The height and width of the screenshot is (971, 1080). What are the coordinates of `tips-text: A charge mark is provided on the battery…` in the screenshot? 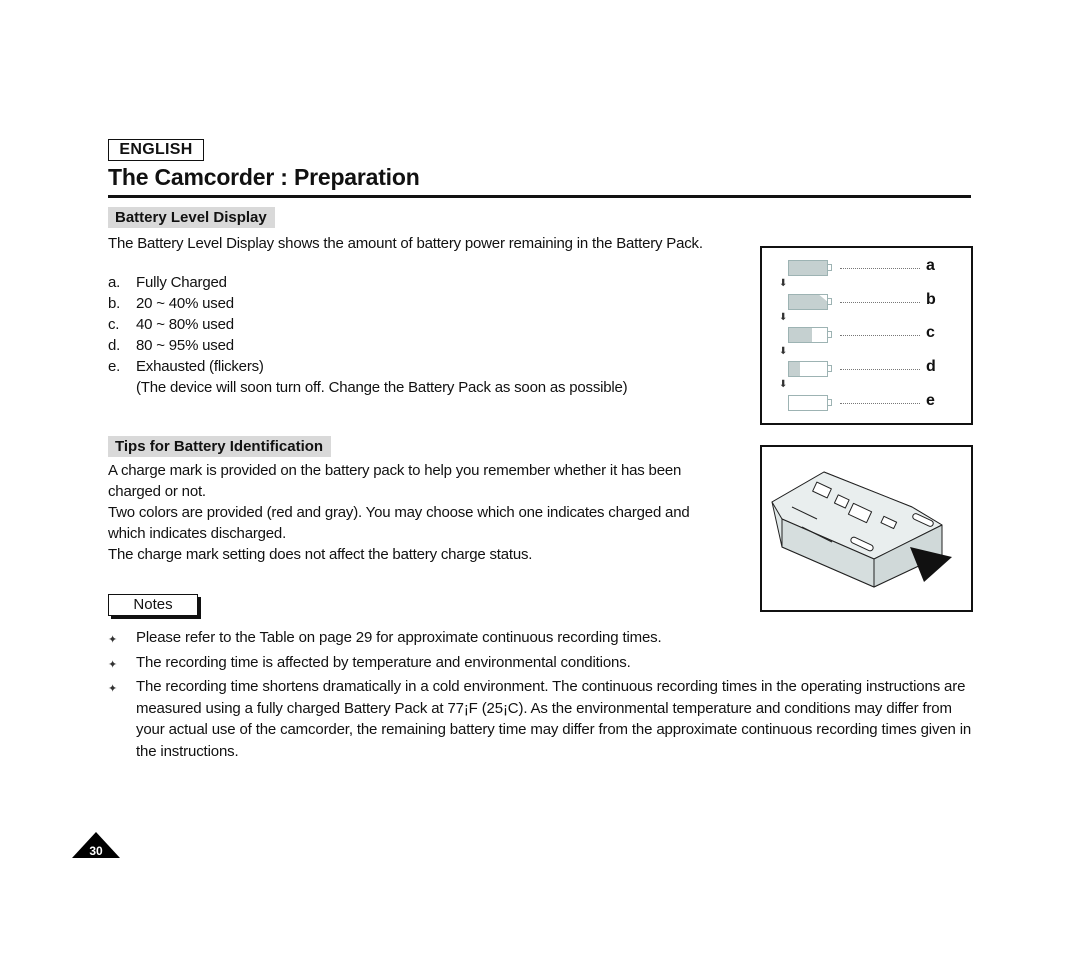 It's located at (418, 512).